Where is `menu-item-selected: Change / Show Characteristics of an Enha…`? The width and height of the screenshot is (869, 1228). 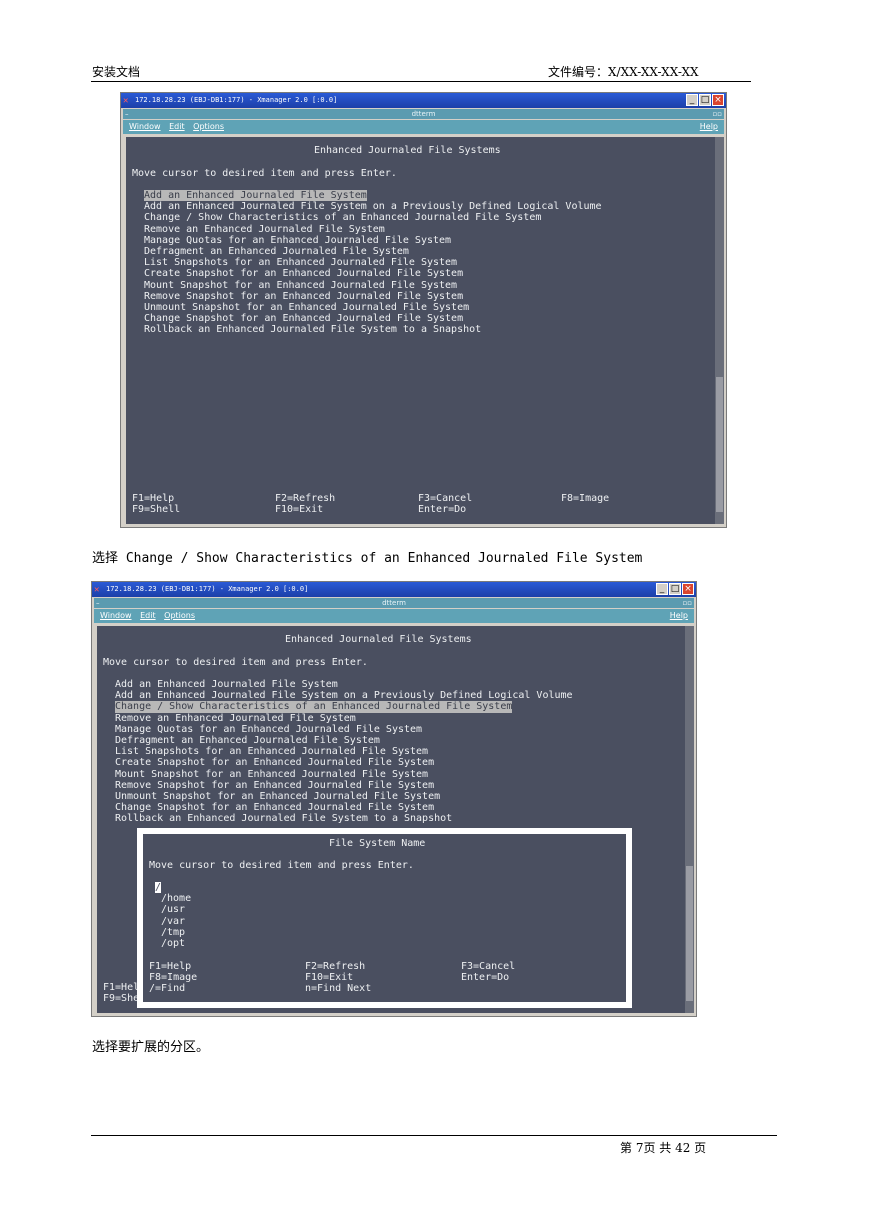
menu-item-selected: Change / Show Characteristics of an Enha… is located at coordinates (314, 707).